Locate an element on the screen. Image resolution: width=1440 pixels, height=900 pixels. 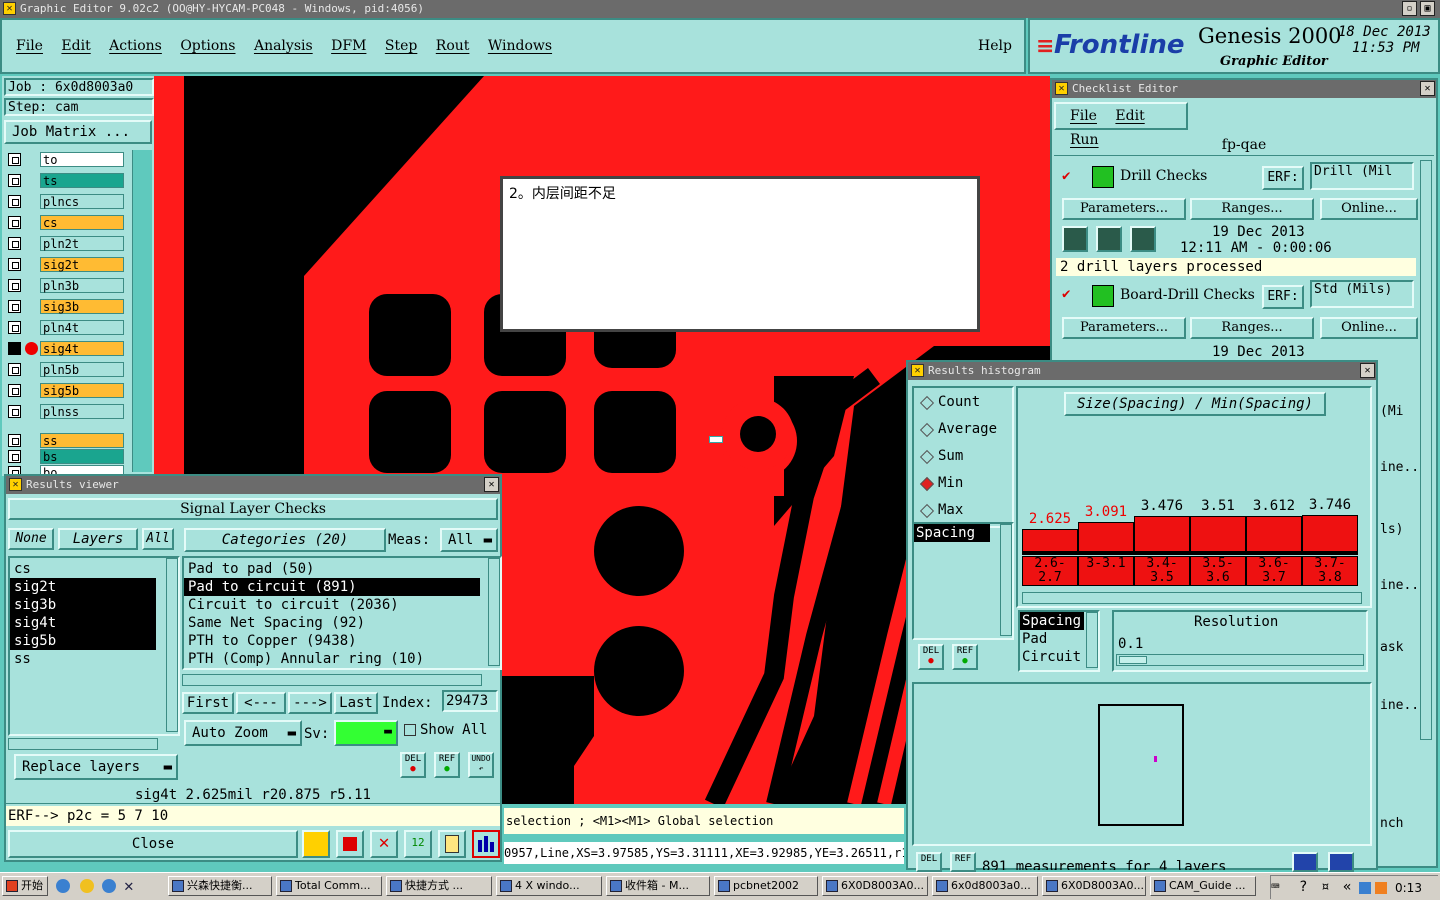
replace-layers-select: Replace layers ▬ is located at coordinates (96, 767).